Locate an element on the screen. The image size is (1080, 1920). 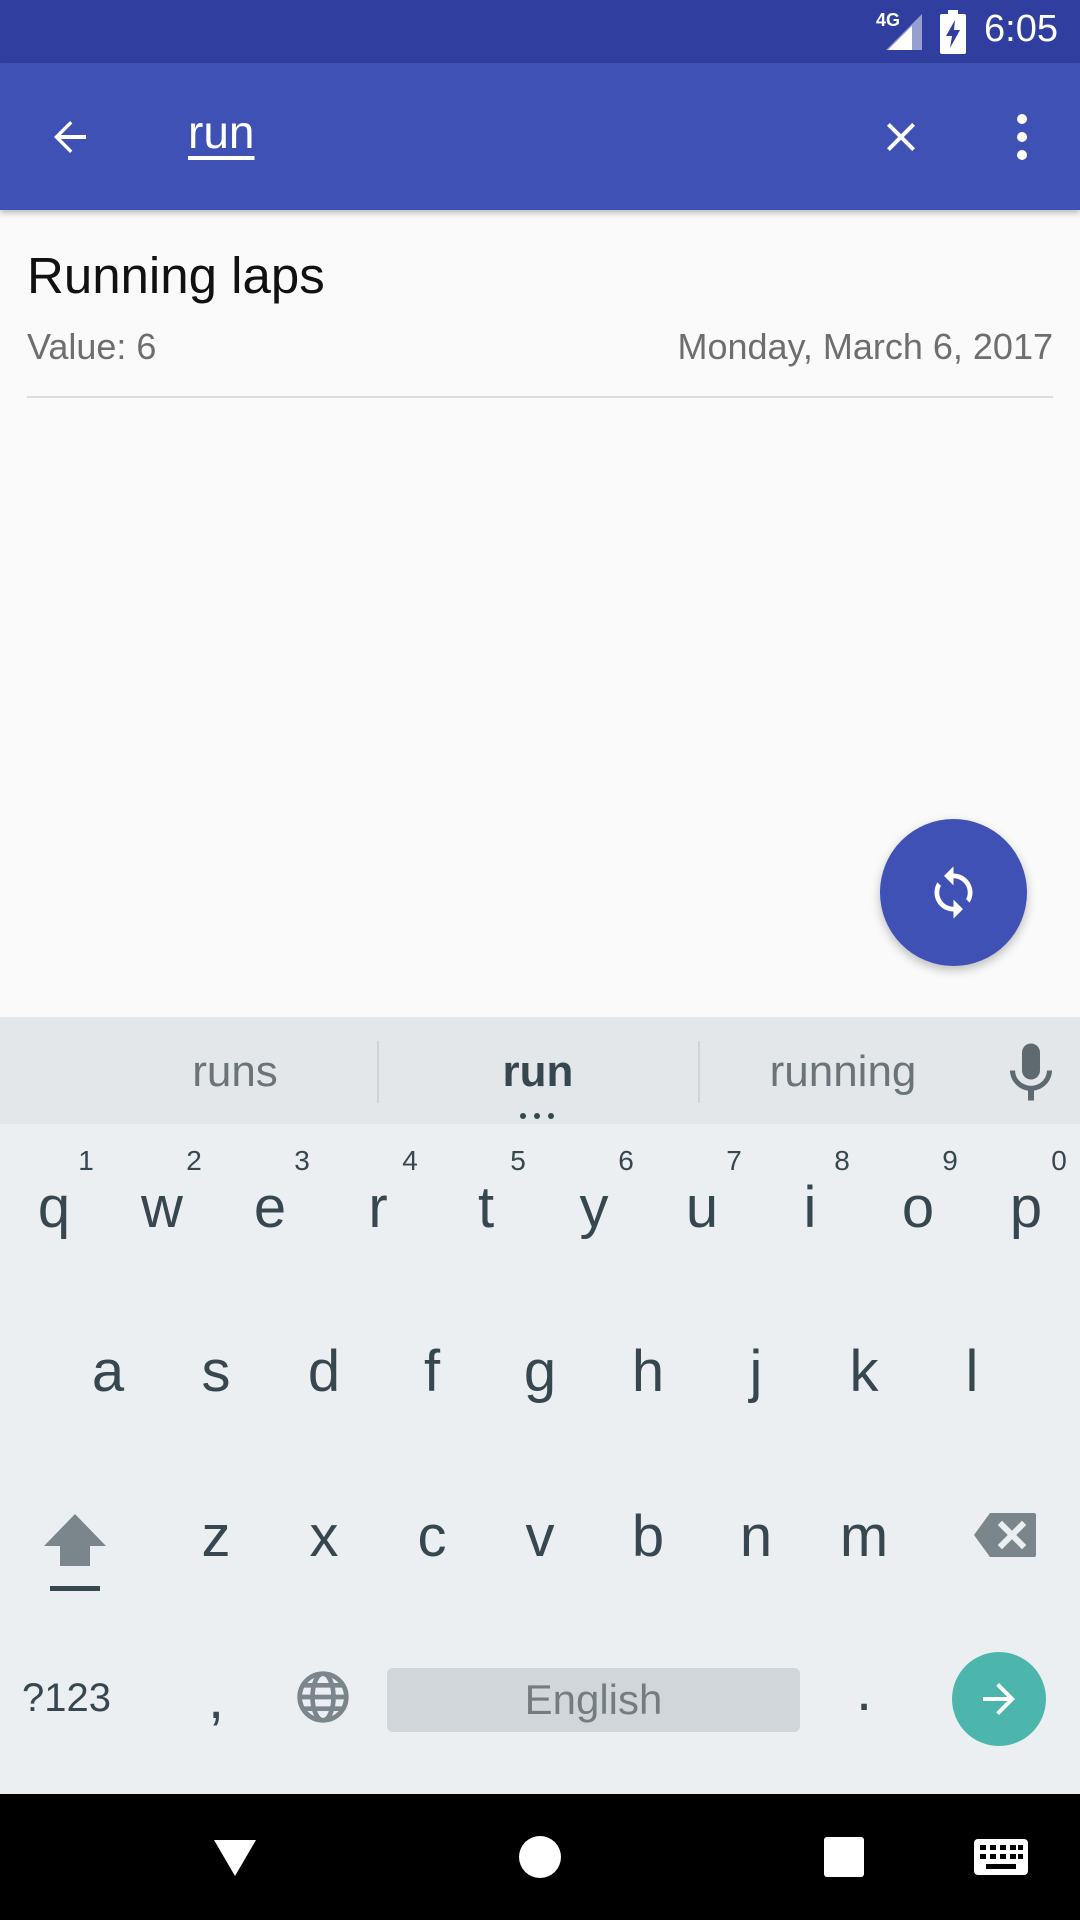
suggestion-runs: runs is located at coordinates (235, 1072).